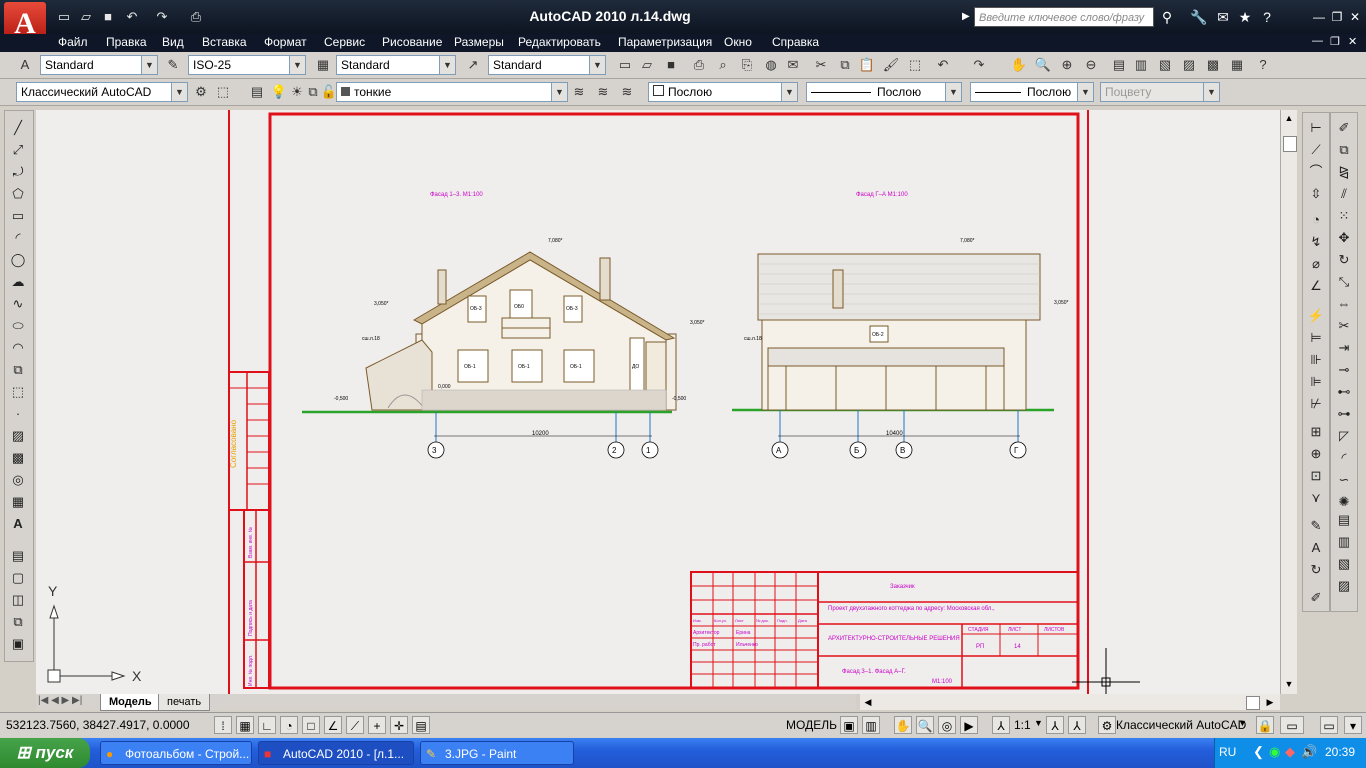 The image size is (1366, 768). Describe the element at coordinates (903, 725) in the screenshot. I see `pan-status-icon: ✋` at that location.